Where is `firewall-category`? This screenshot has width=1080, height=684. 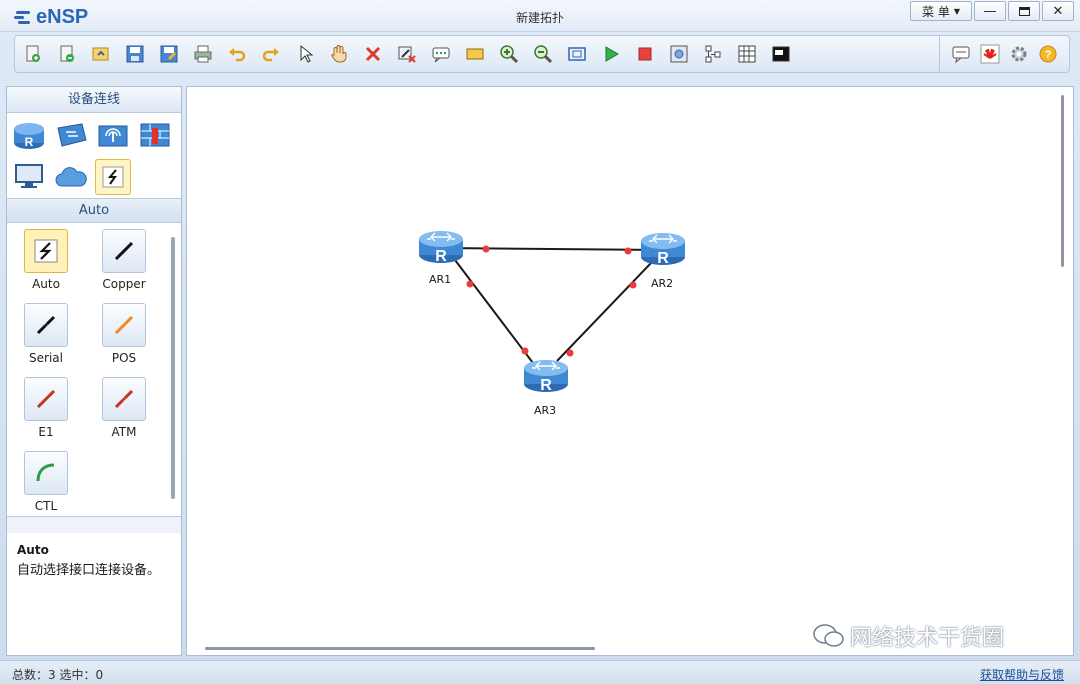
firewall-category is located at coordinates (155, 135).